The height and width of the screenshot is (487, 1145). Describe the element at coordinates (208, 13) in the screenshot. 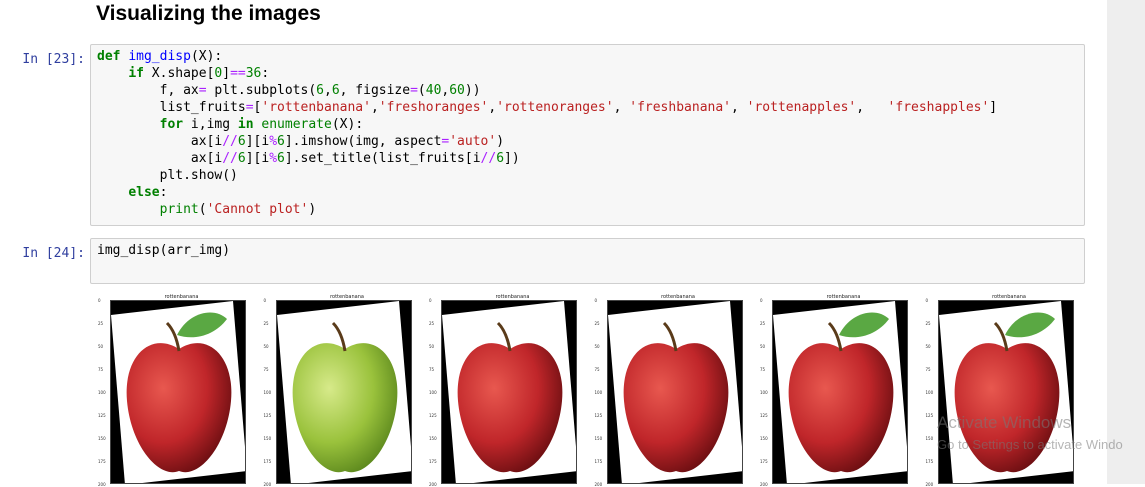

I see `section-heading: Visualizing the images` at that location.